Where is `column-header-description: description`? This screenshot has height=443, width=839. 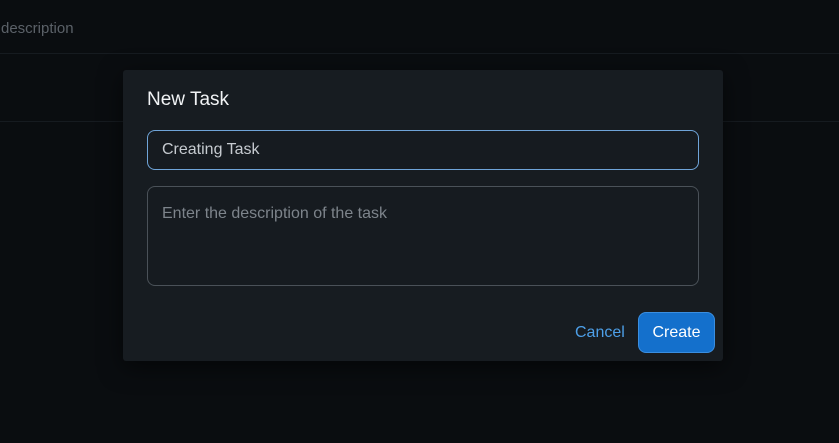
column-header-description: description is located at coordinates (37, 28).